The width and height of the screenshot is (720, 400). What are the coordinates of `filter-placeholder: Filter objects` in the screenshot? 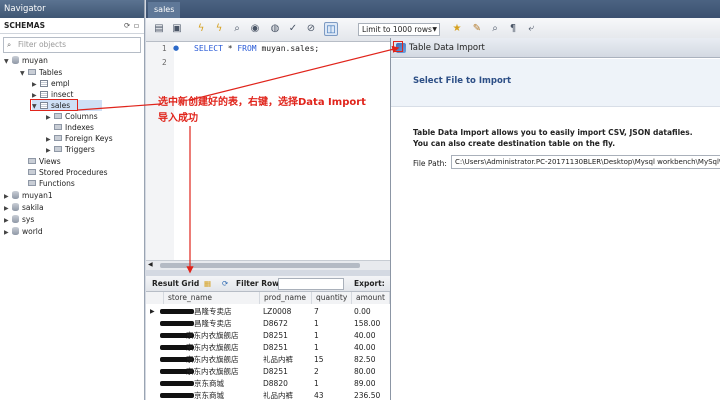 It's located at (42, 44).